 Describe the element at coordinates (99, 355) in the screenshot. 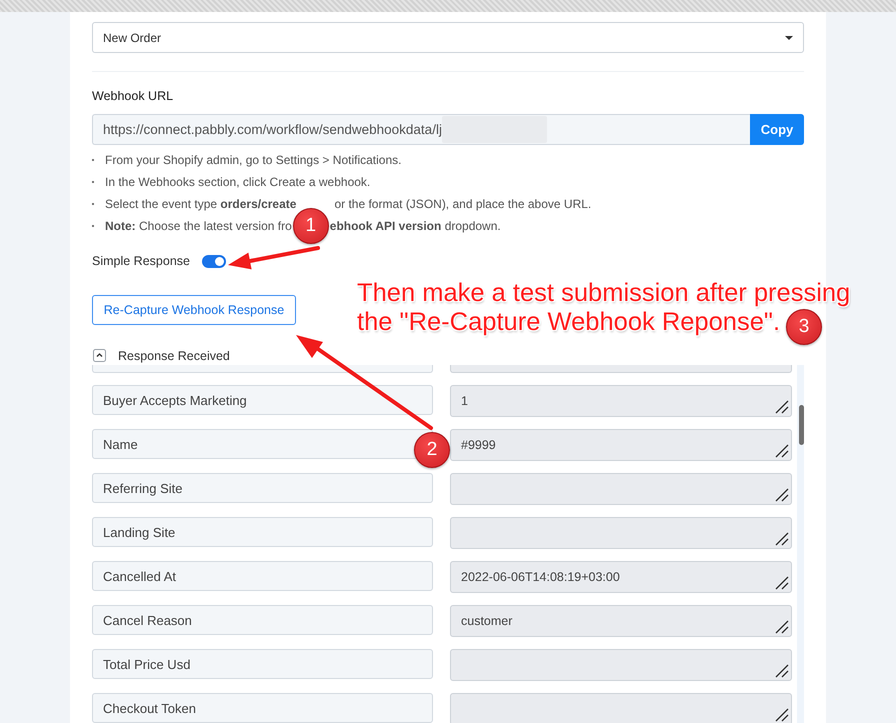

I see `chevron-icon` at that location.